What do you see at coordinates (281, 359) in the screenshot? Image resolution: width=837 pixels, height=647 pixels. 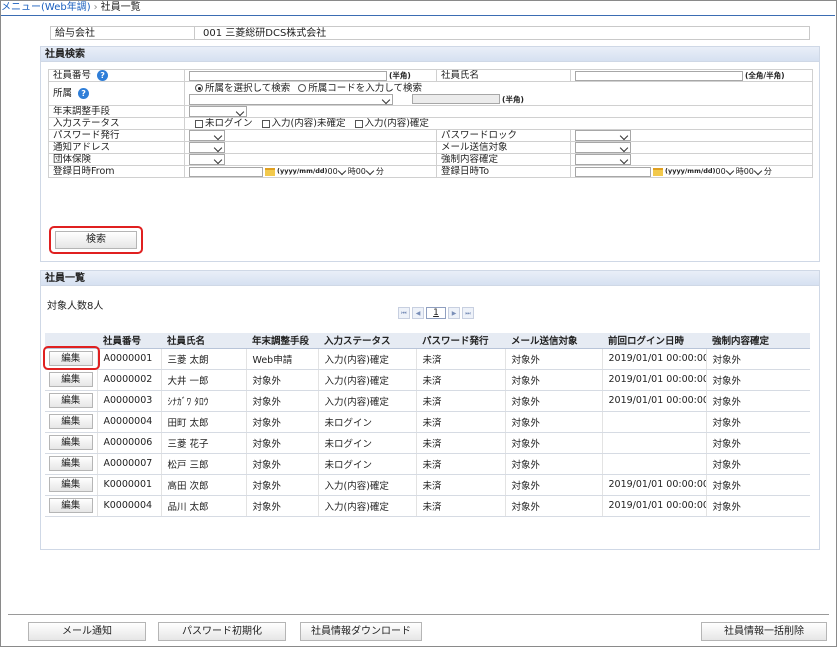 I see `adjust-method: Web申請` at bounding box center [281, 359].